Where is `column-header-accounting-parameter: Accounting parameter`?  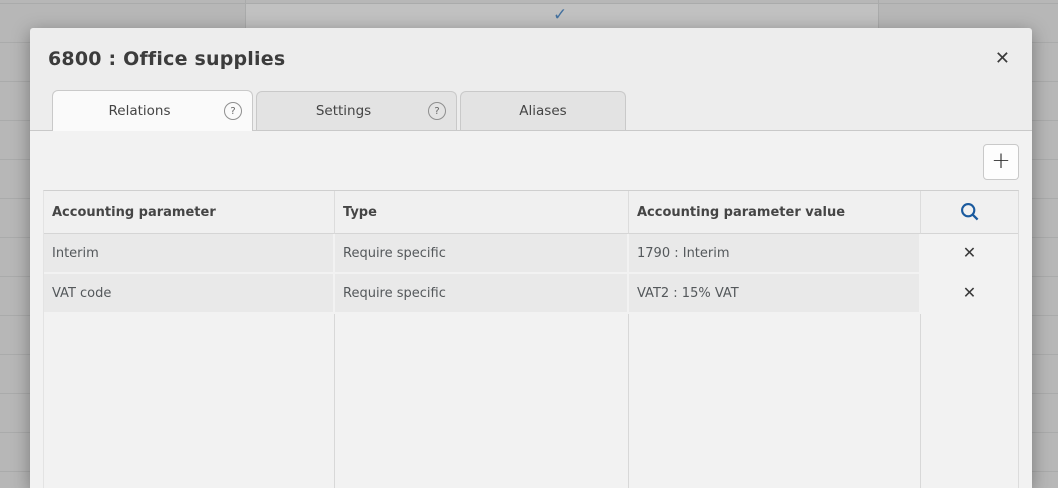 column-header-accounting-parameter: Accounting parameter is located at coordinates (189, 212).